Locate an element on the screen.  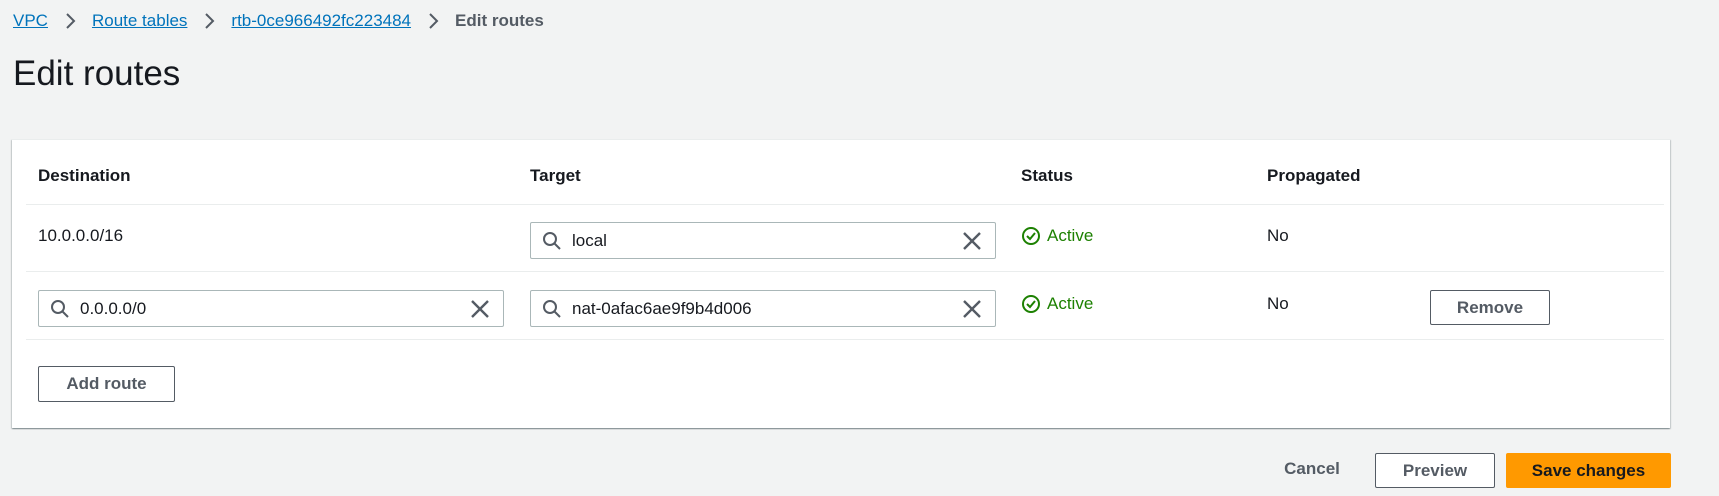
column-header-propagated: Propagated is located at coordinates (1314, 175).